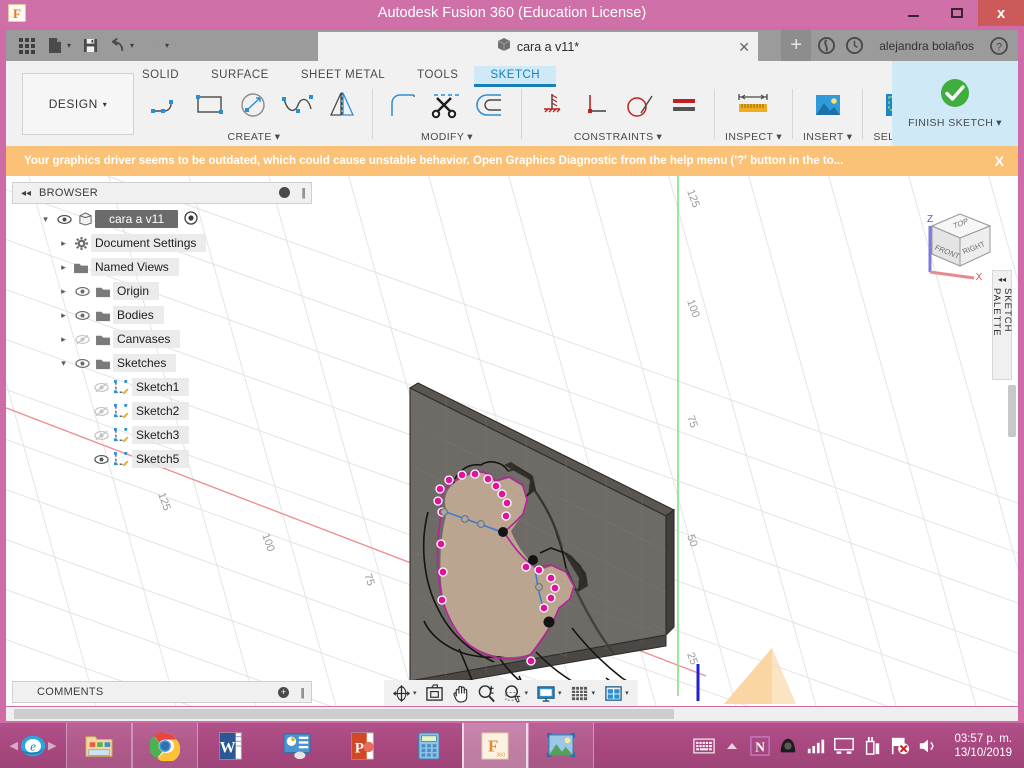 This screenshot has width=1024, height=768. What do you see at coordinates (827, 137) in the screenshot?
I see `insert-panel-label: INSERT ▾` at bounding box center [827, 137].